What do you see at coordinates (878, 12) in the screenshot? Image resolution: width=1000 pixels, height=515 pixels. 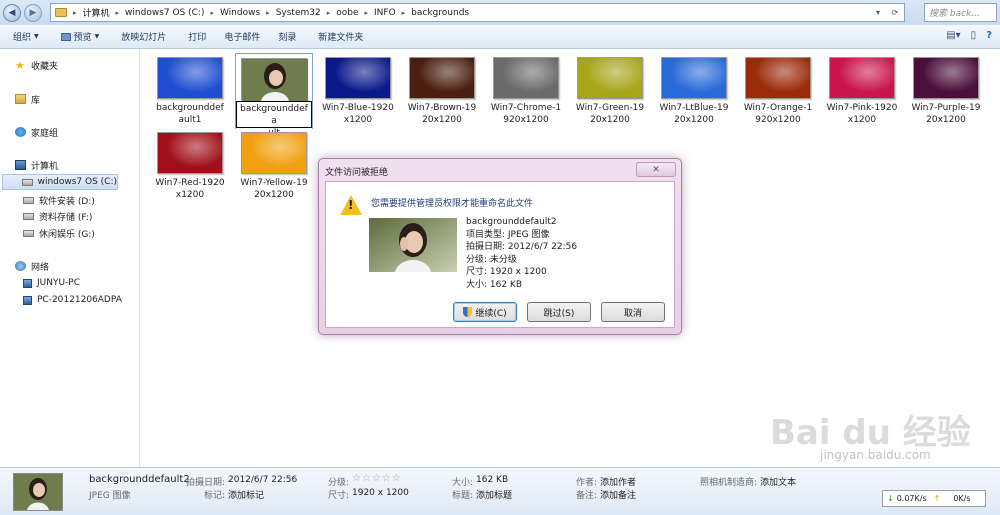 I see `history-dropdown-icon: ▾` at bounding box center [878, 12].